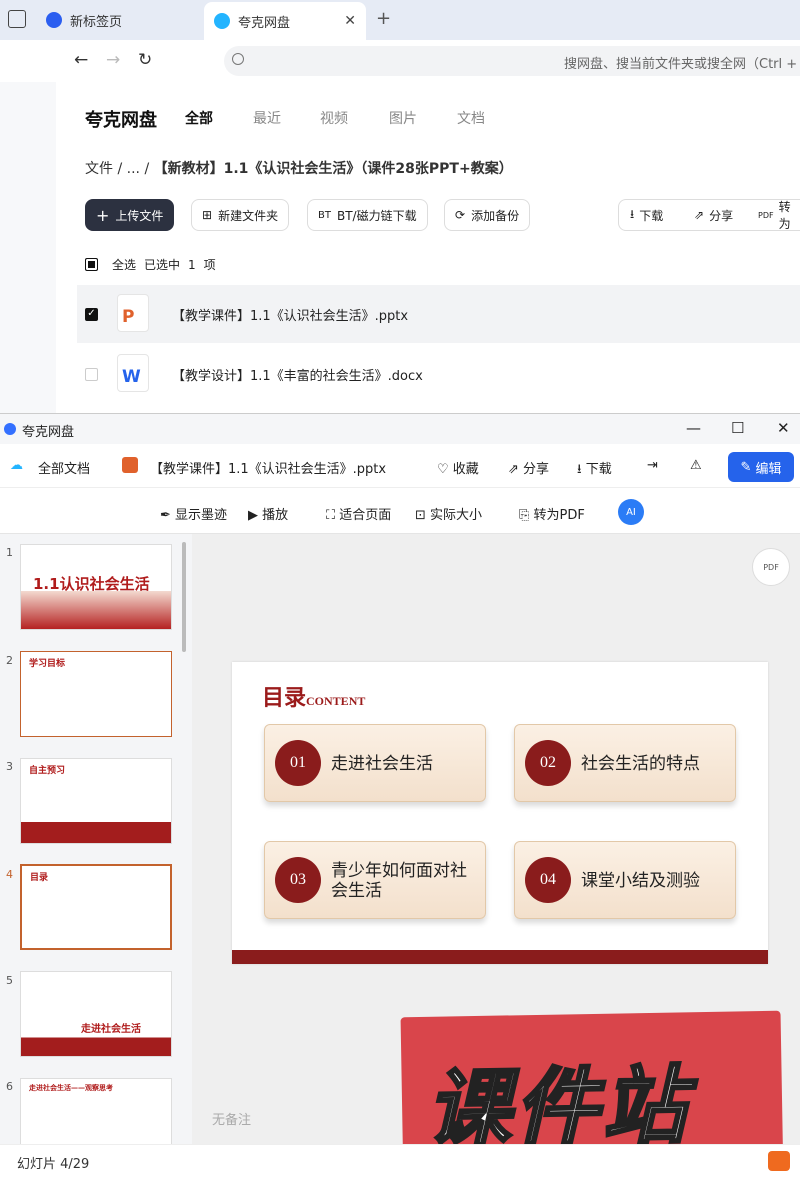  Describe the element at coordinates (460, 215) in the screenshot. I see `backup-icon: ⟳` at that location.